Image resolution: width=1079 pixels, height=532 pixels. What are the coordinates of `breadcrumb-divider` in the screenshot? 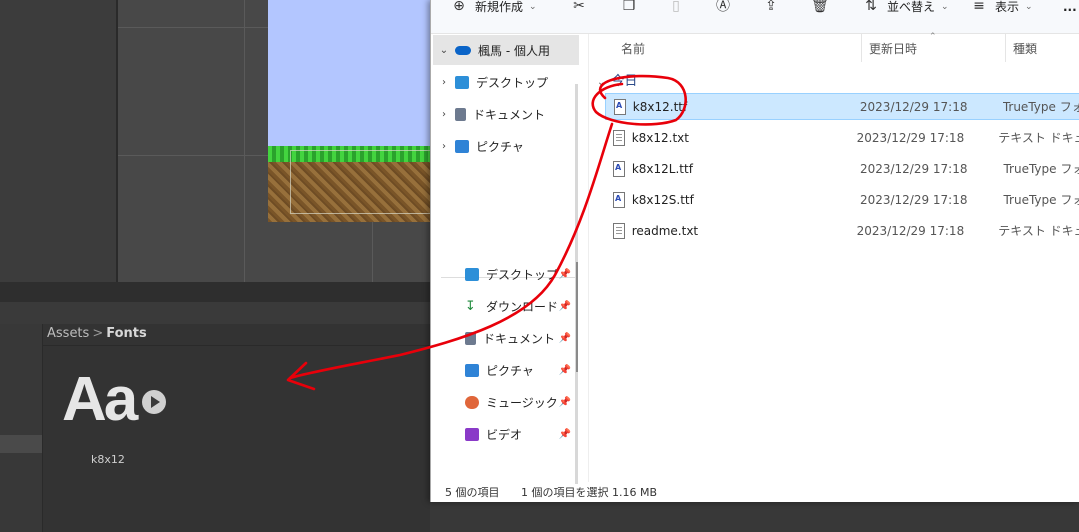 It's located at (236, 345).